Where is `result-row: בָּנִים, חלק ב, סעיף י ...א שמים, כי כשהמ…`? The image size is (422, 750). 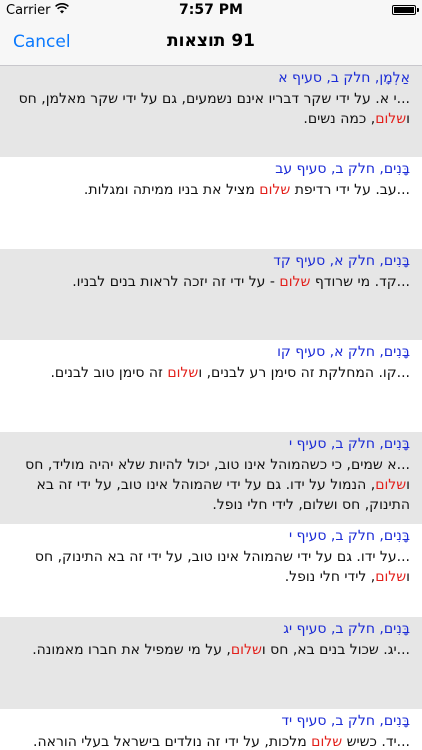 result-row: בָּנִים, חלק ב, סעיף י ...א שמים, כי כשהמ… is located at coordinates (211, 478).